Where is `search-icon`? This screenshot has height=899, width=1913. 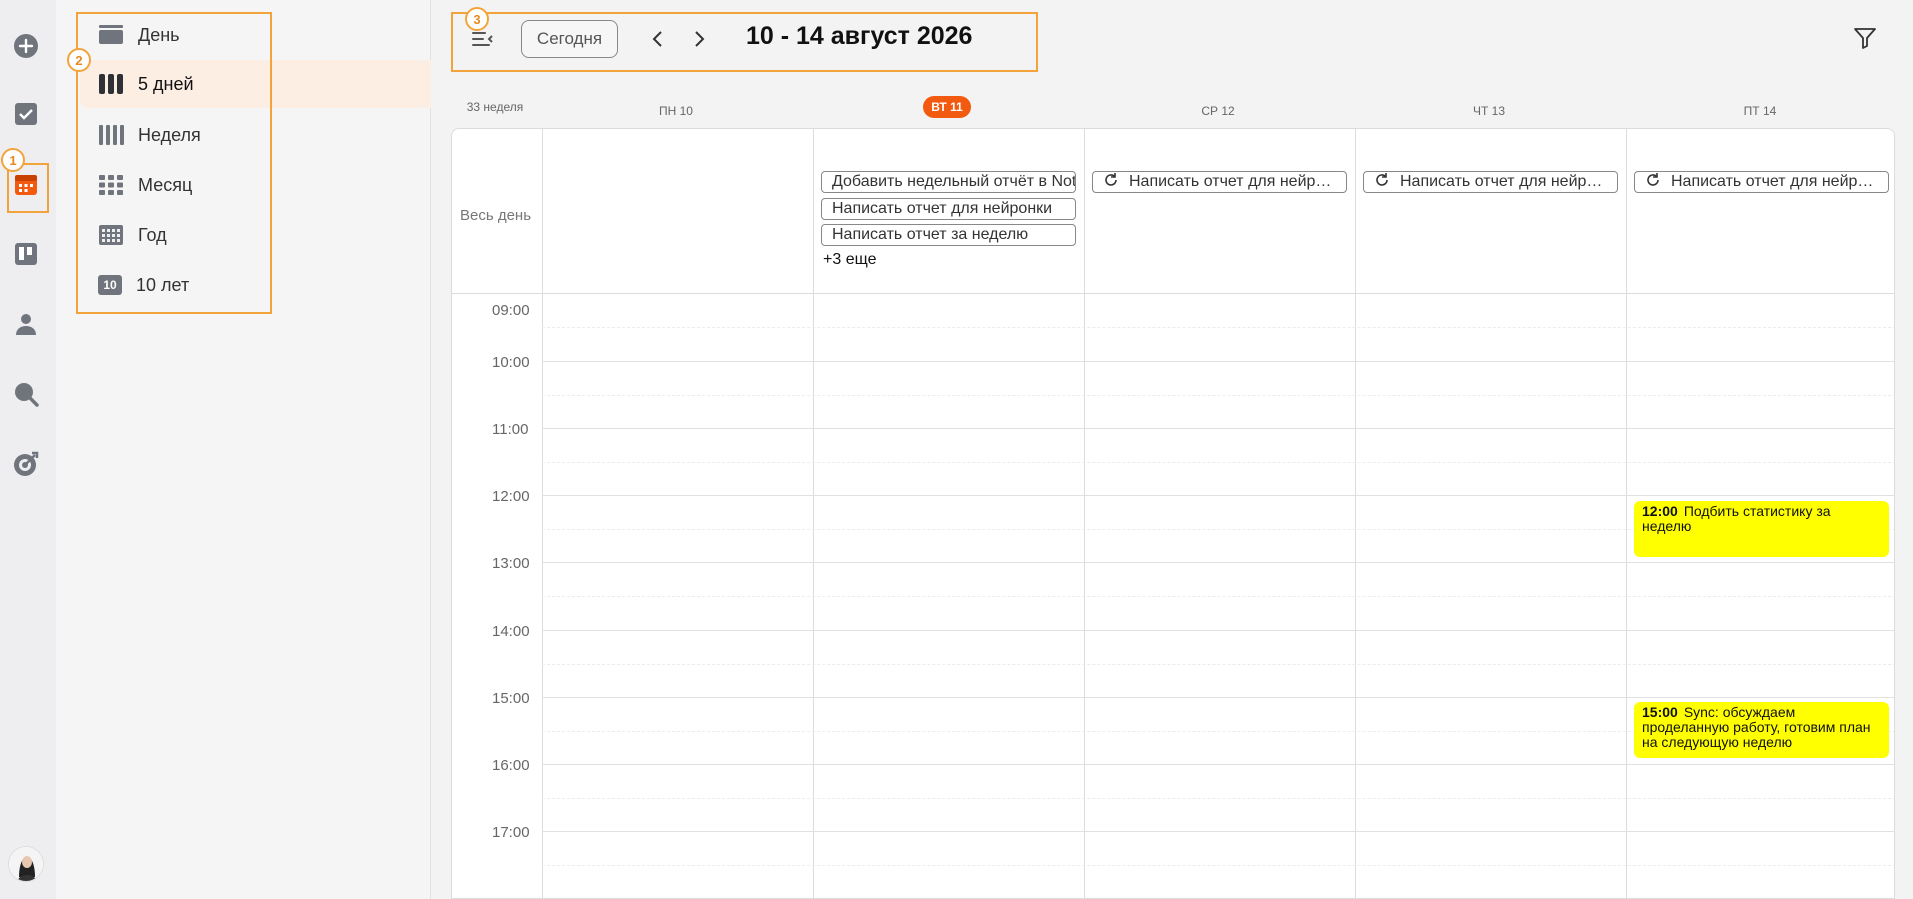 search-icon is located at coordinates (26, 394).